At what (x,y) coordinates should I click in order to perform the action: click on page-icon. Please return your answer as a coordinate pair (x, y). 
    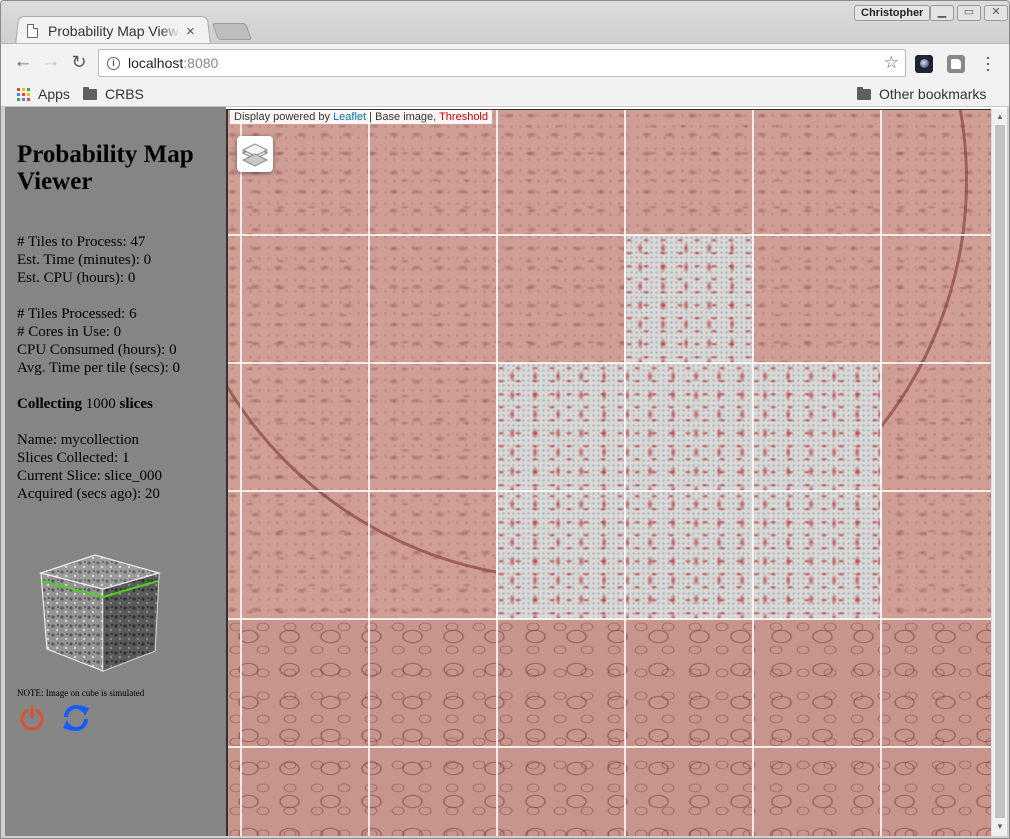
    Looking at the image, I should click on (32, 31).